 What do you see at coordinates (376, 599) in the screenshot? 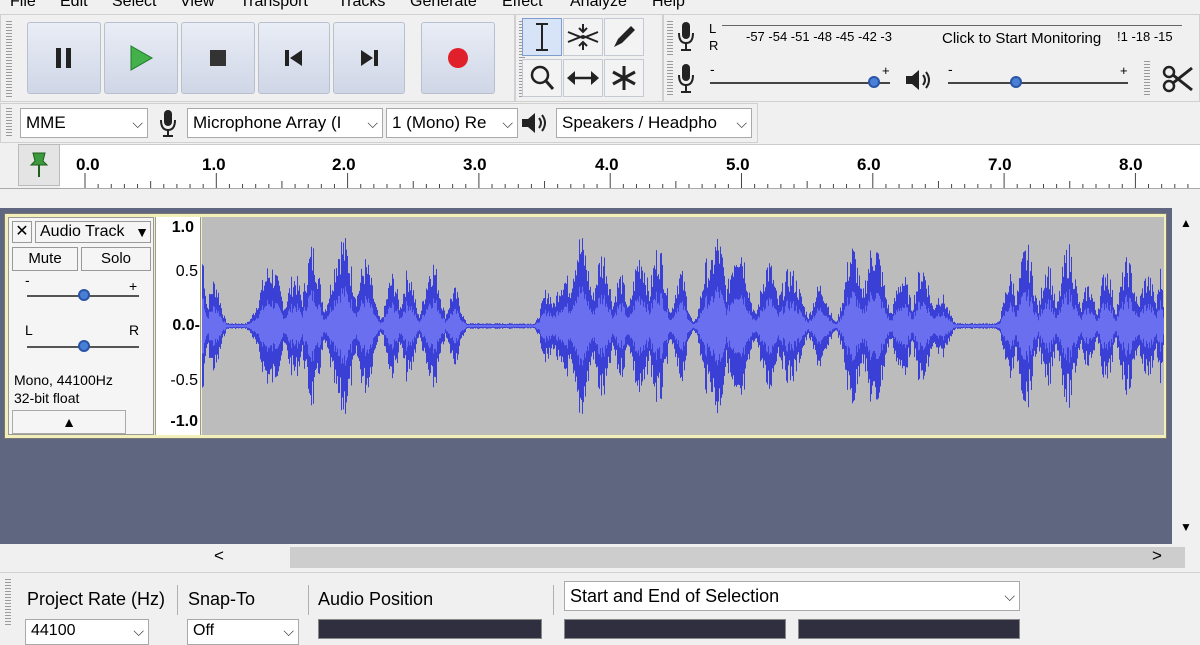
I see `audio-position-label: Audio Position` at bounding box center [376, 599].